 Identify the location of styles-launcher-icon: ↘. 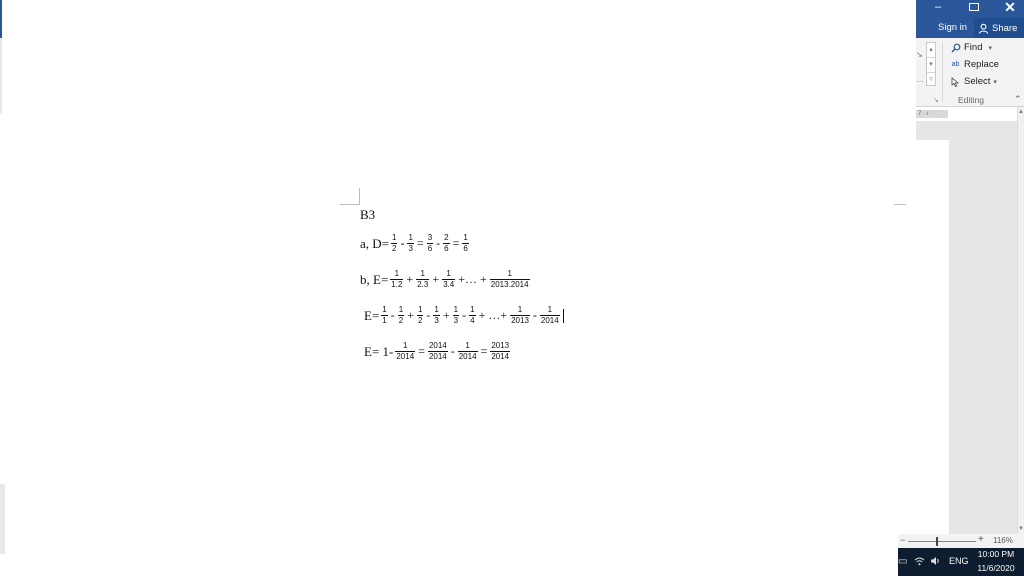
(936, 100).